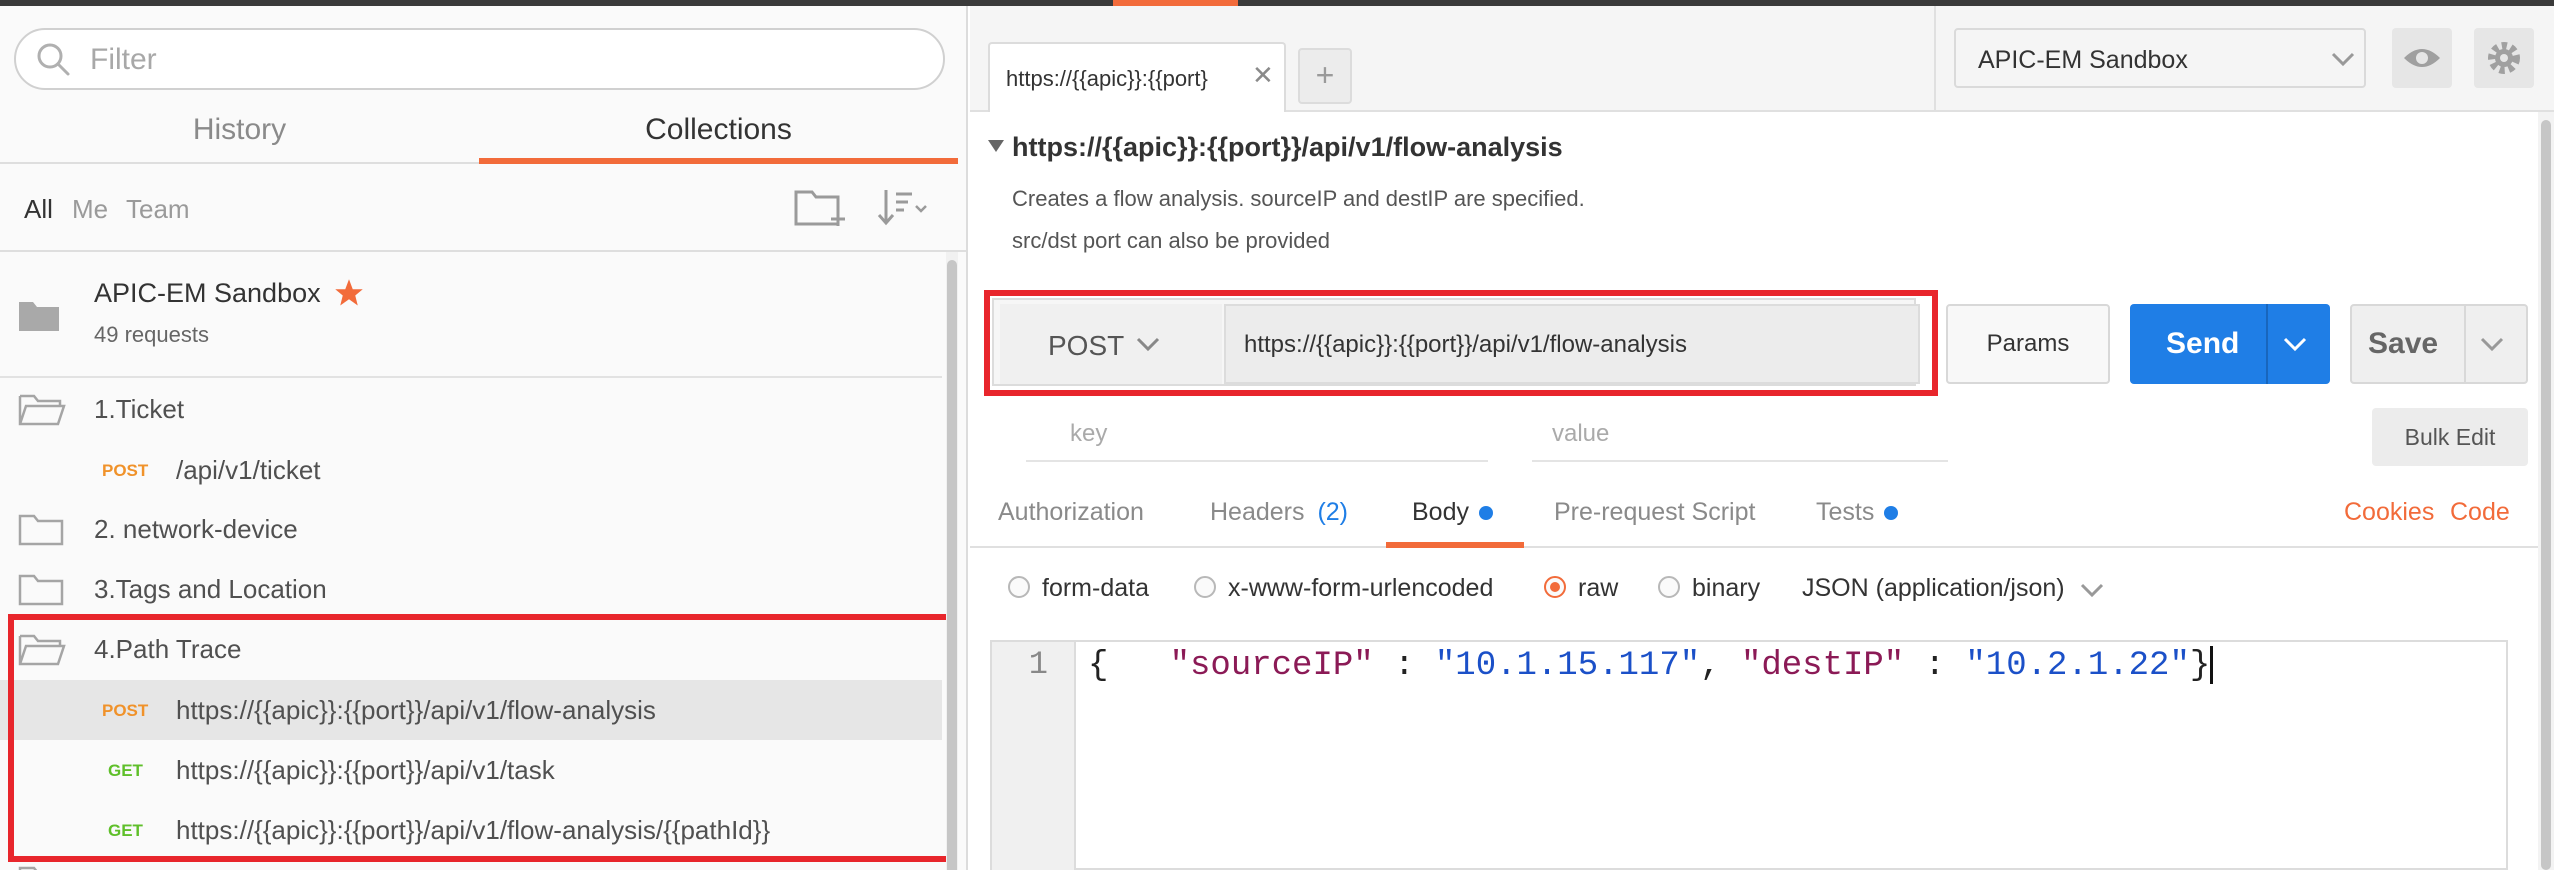 This screenshot has width=2554, height=870. What do you see at coordinates (1555, 587) in the screenshot?
I see `radio-raw` at bounding box center [1555, 587].